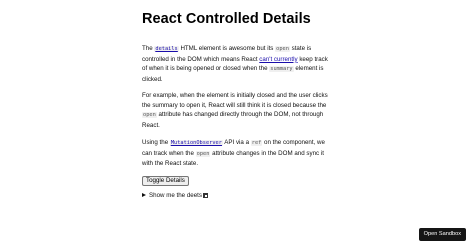 Image resolution: width=474 pixels, height=248 pixels. What do you see at coordinates (156, 142) in the screenshot?
I see `text: Using the` at bounding box center [156, 142].